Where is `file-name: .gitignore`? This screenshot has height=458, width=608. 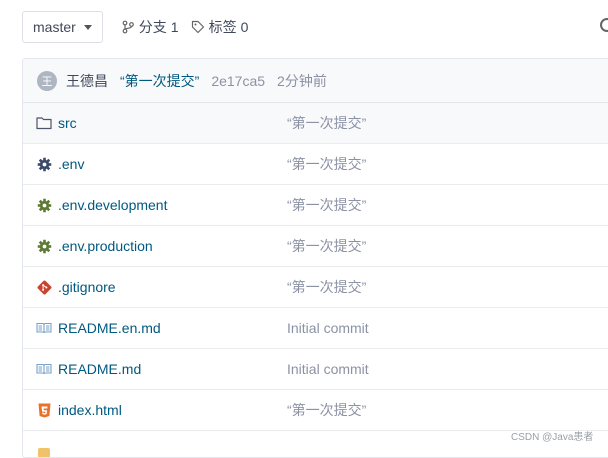
file-name: .gitignore is located at coordinates (172, 287).